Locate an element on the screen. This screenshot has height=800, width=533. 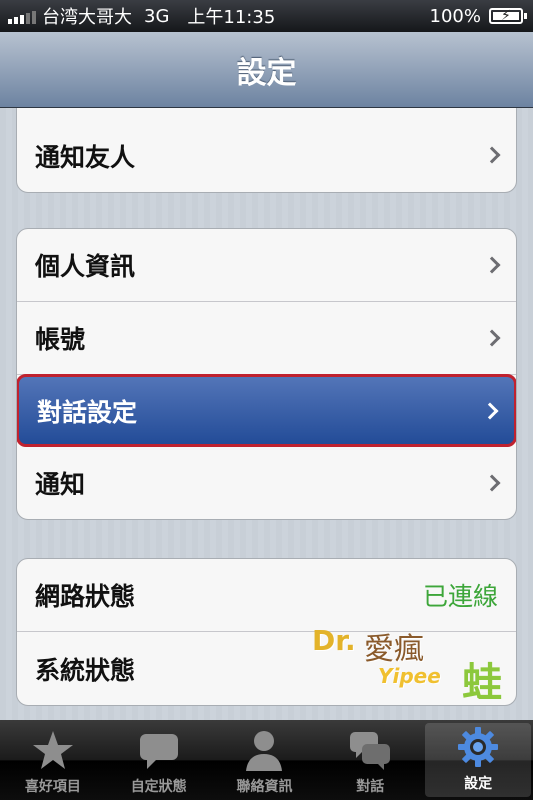
row-personal-info: 個人資訊 is located at coordinates (266, 265).